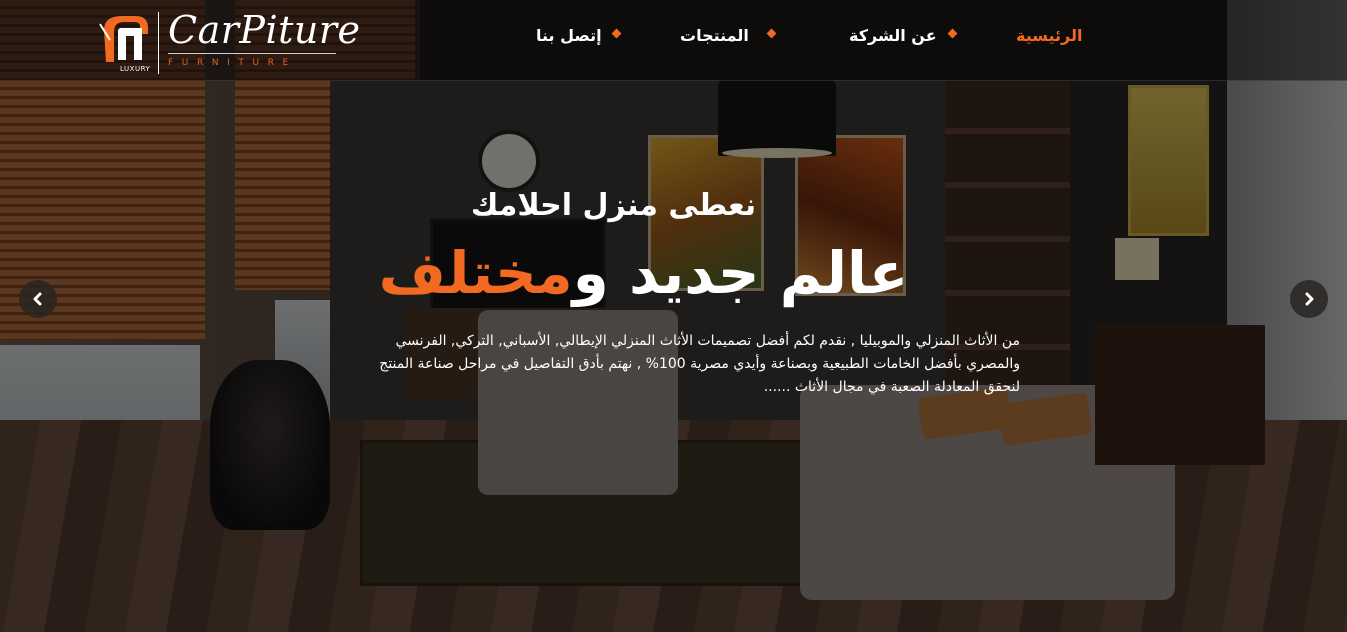  Describe the element at coordinates (135, 69) in the screenshot. I see `brand-tag: LUXURY` at that location.